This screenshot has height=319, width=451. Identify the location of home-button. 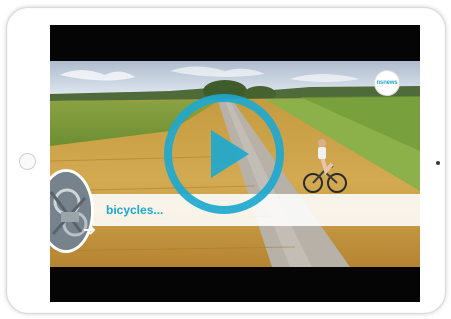
(27, 161).